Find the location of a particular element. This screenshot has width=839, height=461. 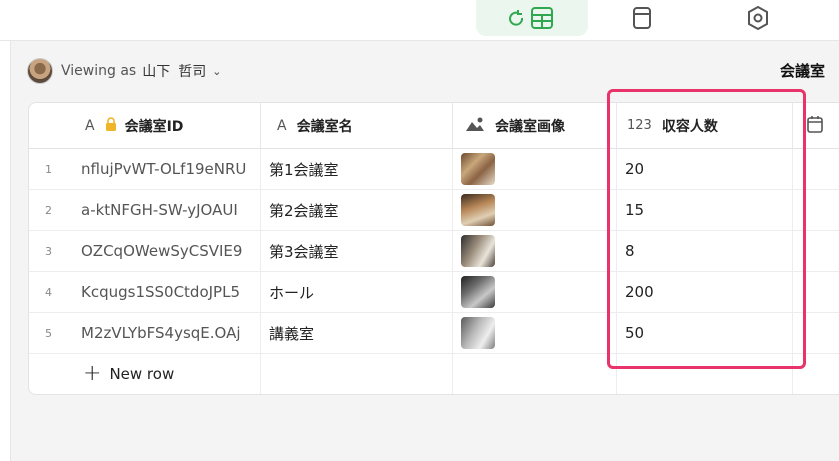

settings-icon is located at coordinates (758, 18).